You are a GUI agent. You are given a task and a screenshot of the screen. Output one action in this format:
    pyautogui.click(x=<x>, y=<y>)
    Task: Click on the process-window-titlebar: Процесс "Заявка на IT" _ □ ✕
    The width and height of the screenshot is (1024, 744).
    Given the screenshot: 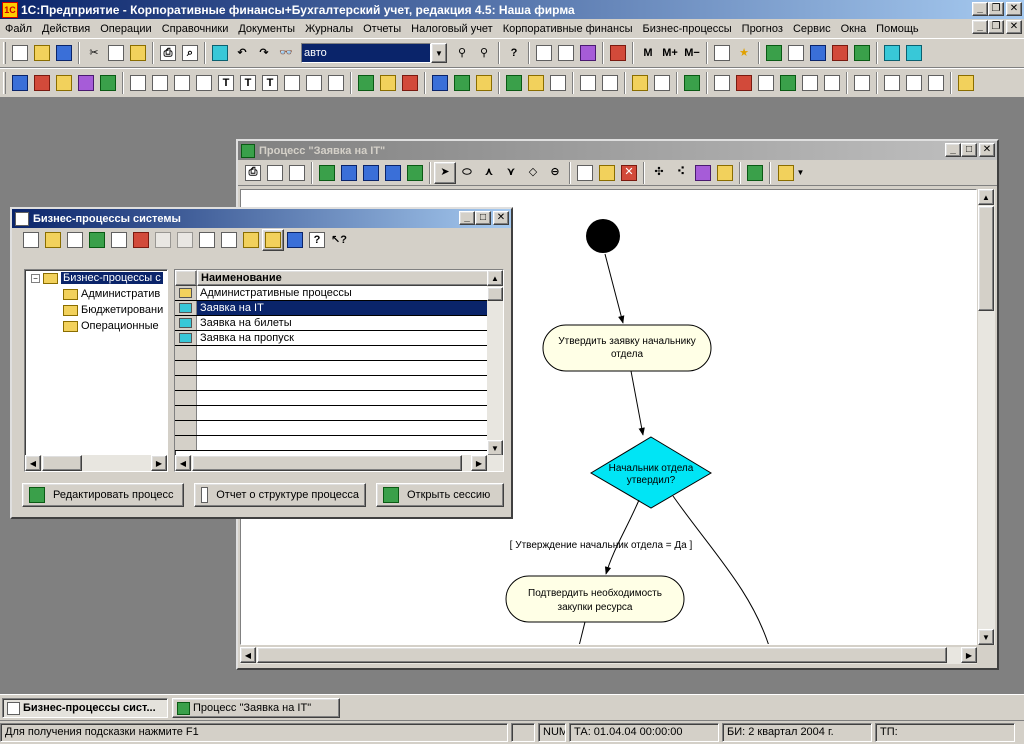 What is the action you would take?
    pyautogui.click(x=617, y=150)
    